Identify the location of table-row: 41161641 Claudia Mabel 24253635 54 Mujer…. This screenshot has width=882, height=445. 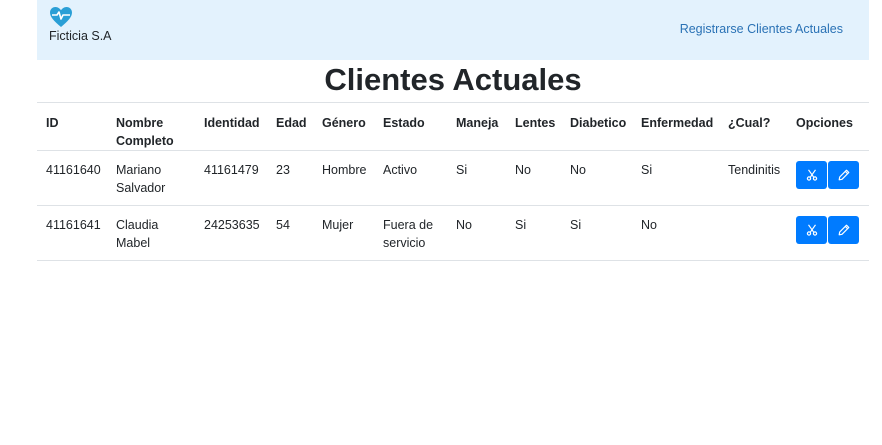
(453, 233).